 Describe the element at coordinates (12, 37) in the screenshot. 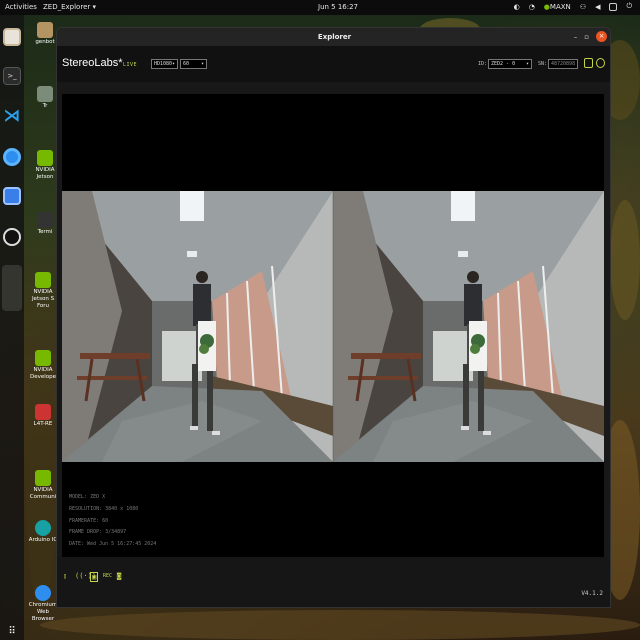

I see `files-icon` at that location.